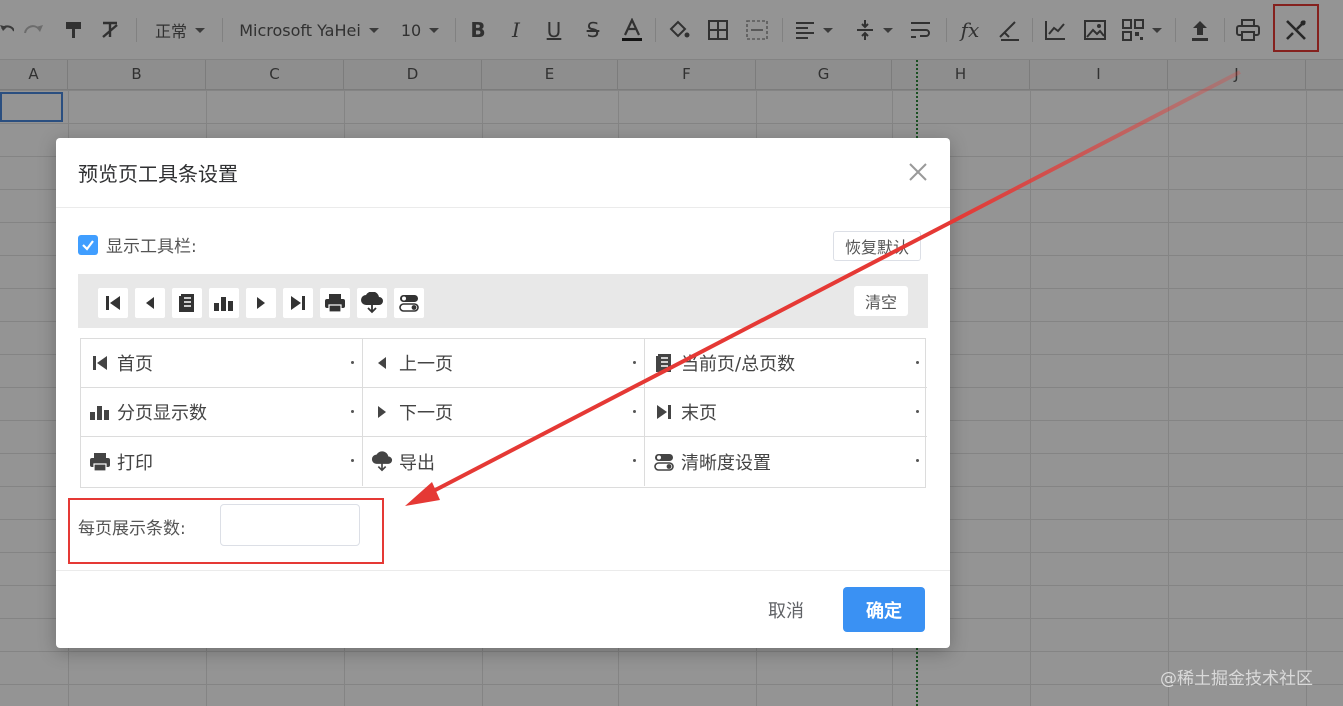  I want to click on option-resolution: 清晰度设置, so click(786, 461).